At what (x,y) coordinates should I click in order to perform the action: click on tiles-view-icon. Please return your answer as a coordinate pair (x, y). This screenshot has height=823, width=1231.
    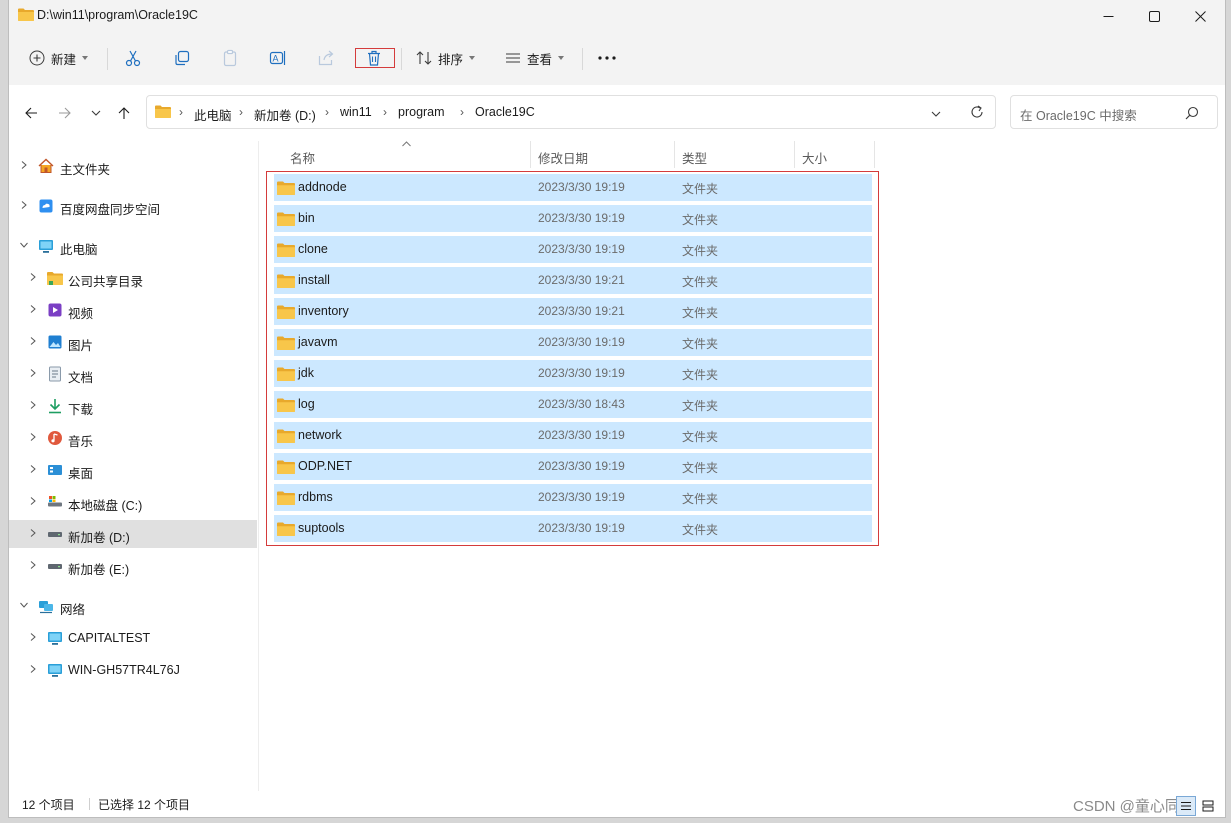
    Looking at the image, I should click on (1208, 806).